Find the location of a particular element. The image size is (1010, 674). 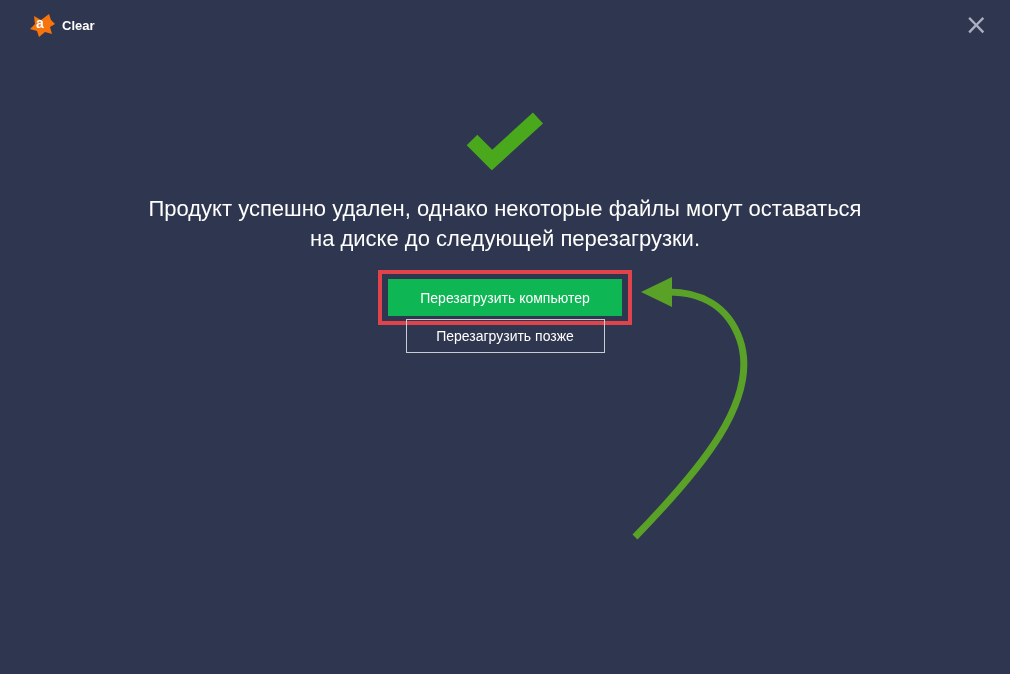

logo-icon is located at coordinates (42, 25).